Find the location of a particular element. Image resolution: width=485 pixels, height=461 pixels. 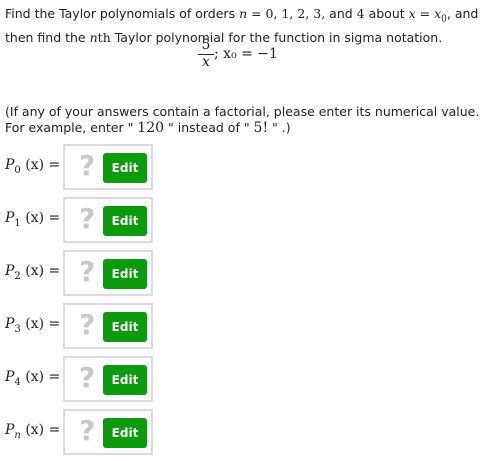

note-example-factorial: 5! is located at coordinates (261, 128).